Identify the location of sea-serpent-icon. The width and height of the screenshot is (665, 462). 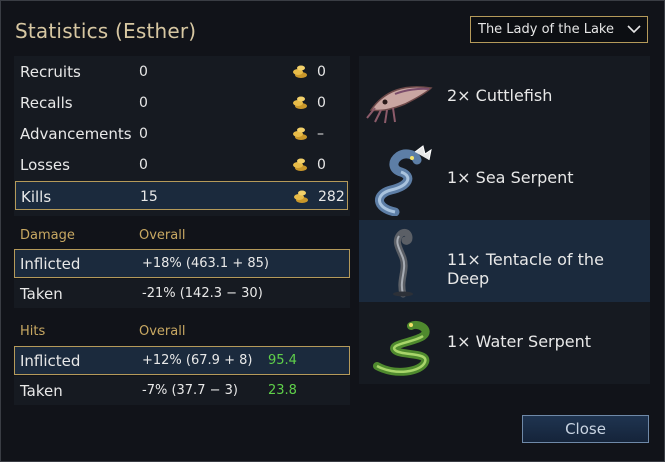
(403, 180).